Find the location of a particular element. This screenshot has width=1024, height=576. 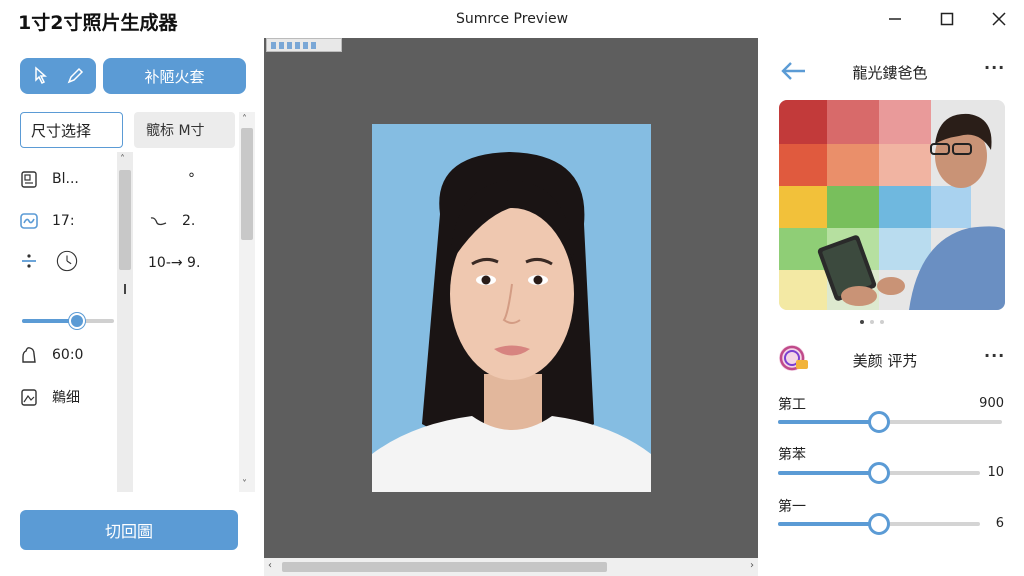

id-card-icon is located at coordinates (29, 179).